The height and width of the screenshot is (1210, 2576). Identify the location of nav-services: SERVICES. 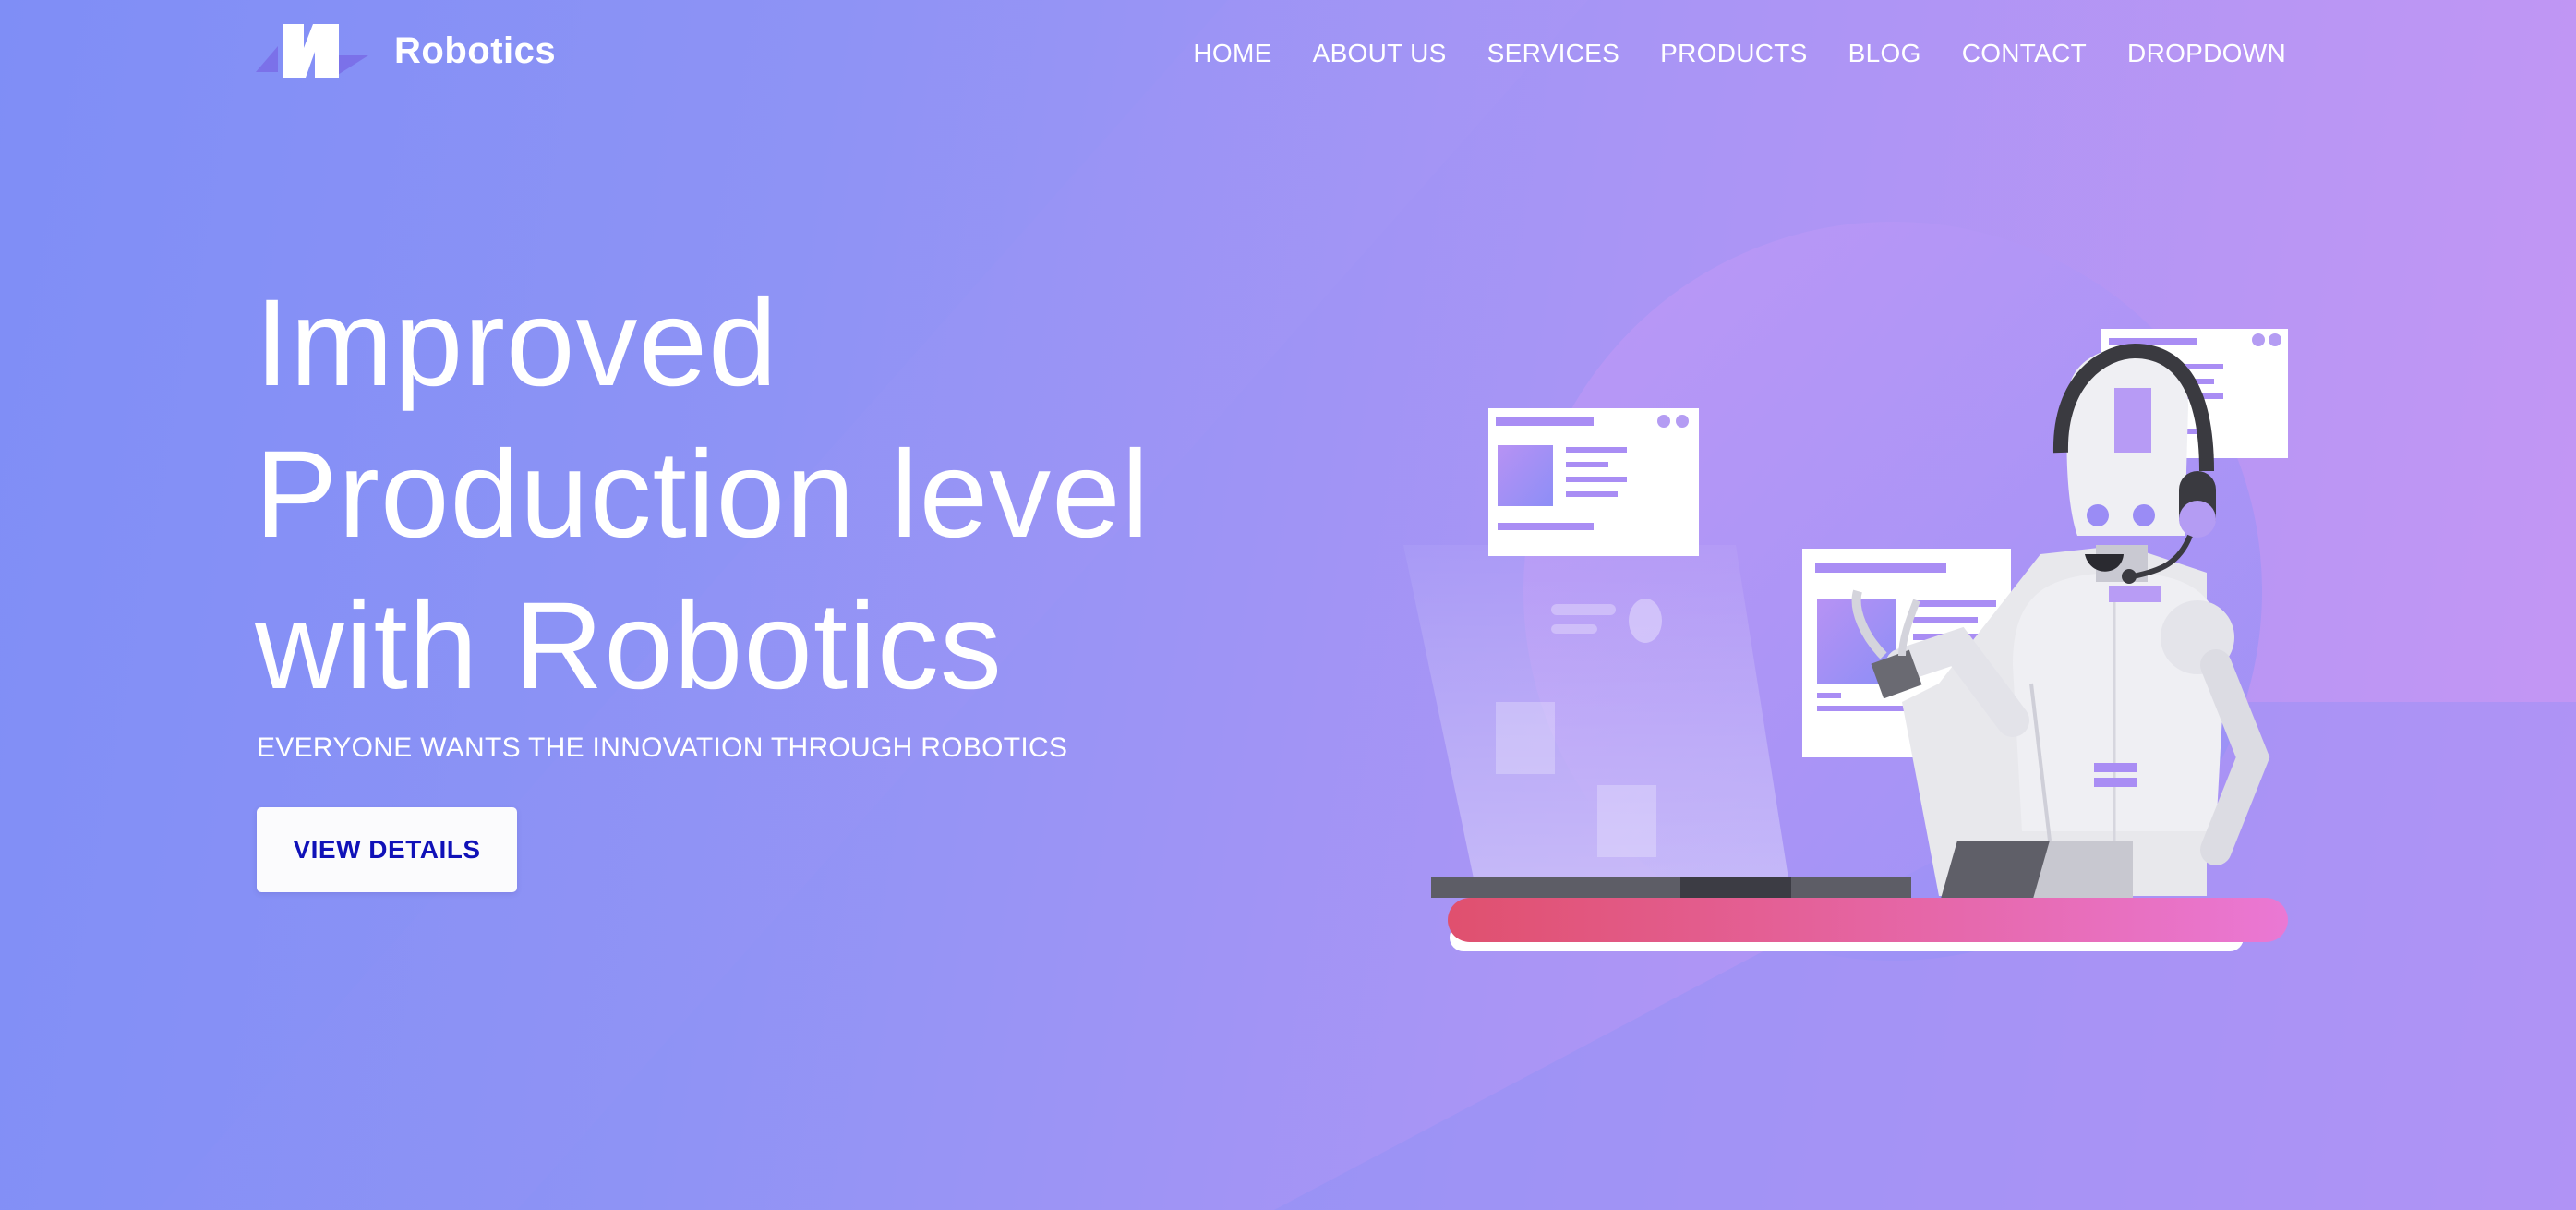
(1553, 53).